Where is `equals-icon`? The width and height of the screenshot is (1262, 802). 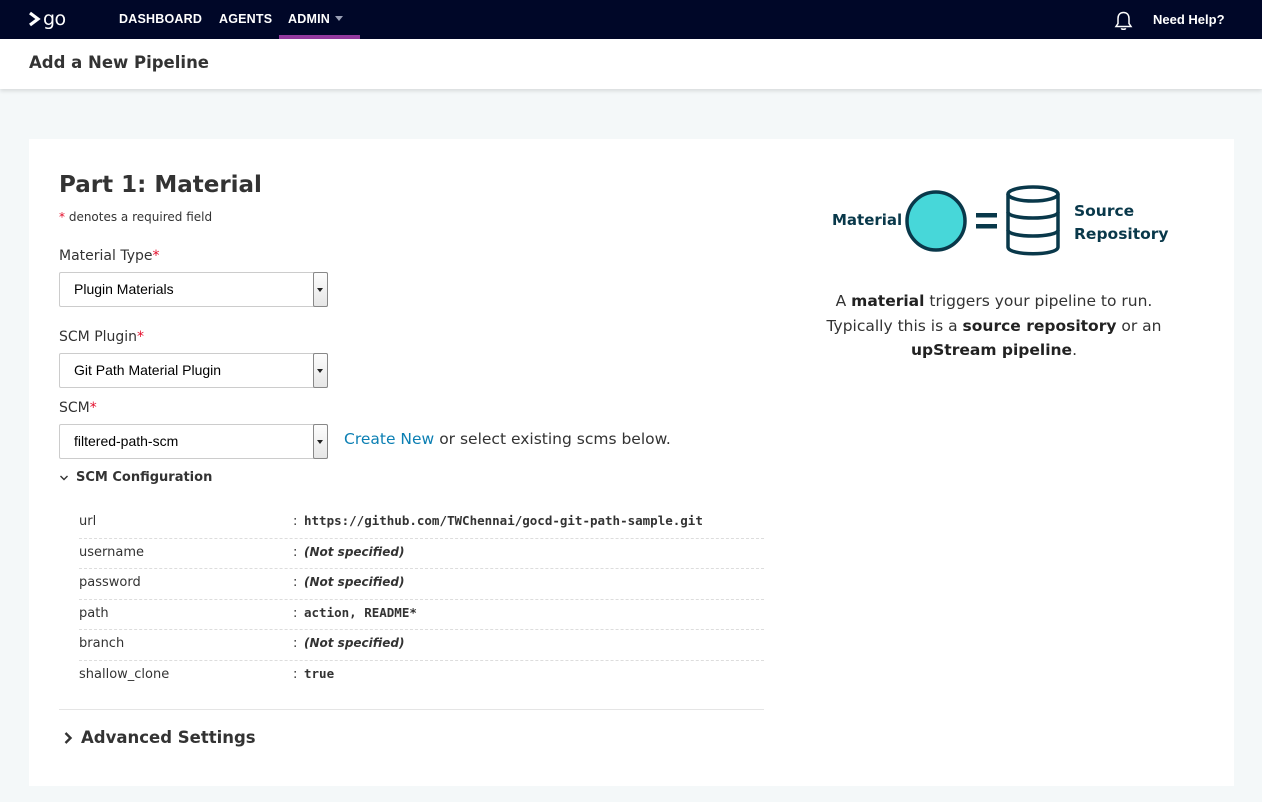 equals-icon is located at coordinates (986, 221).